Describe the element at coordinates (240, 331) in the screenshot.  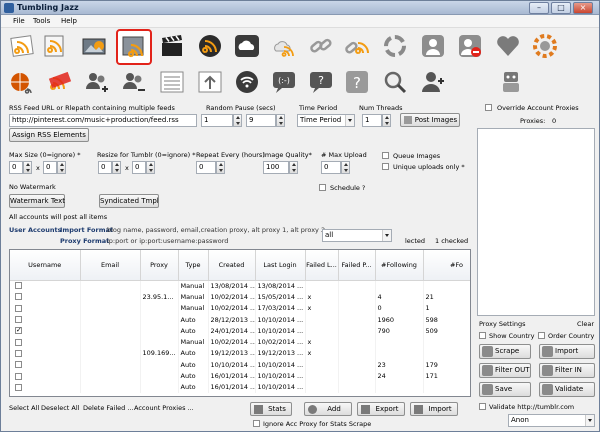
I see `table-row: ✓ Auto 24/01/2014 ... 10/10/2014 ... 790 509` at that location.